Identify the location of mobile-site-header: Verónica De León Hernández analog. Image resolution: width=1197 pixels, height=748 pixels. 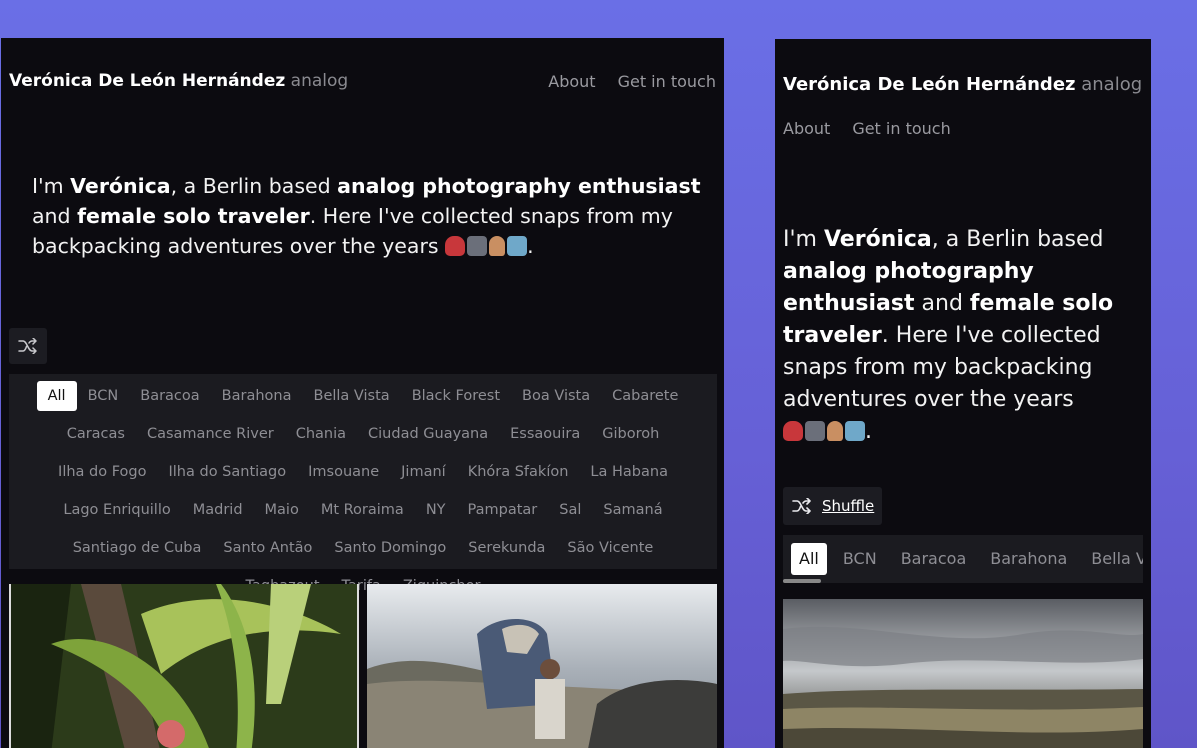
(962, 84).